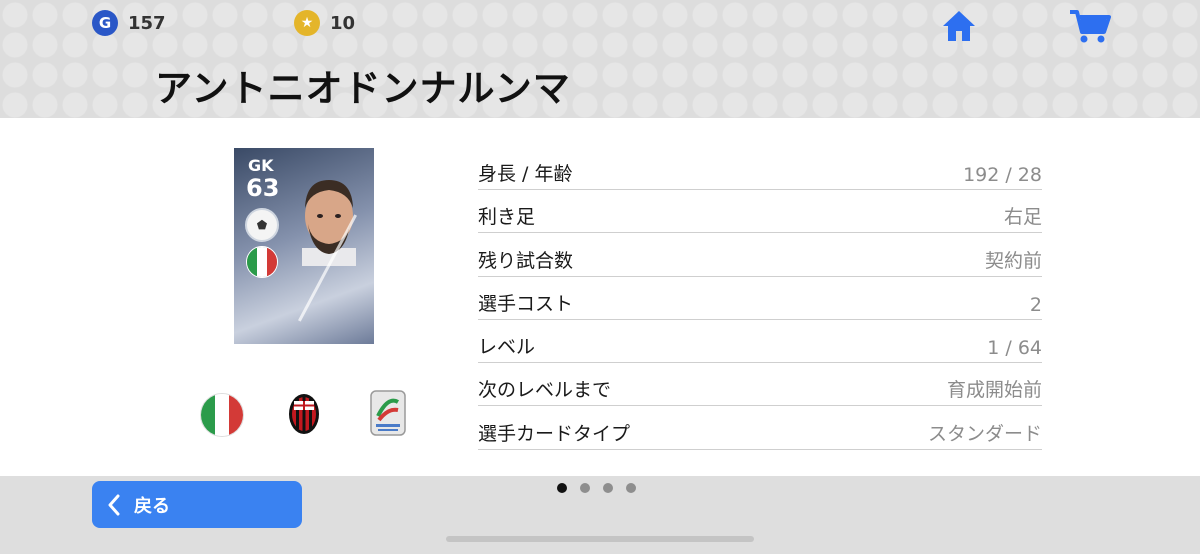 The width and height of the screenshot is (1200, 554). I want to click on stat-value: 育成開始前, so click(994, 390).